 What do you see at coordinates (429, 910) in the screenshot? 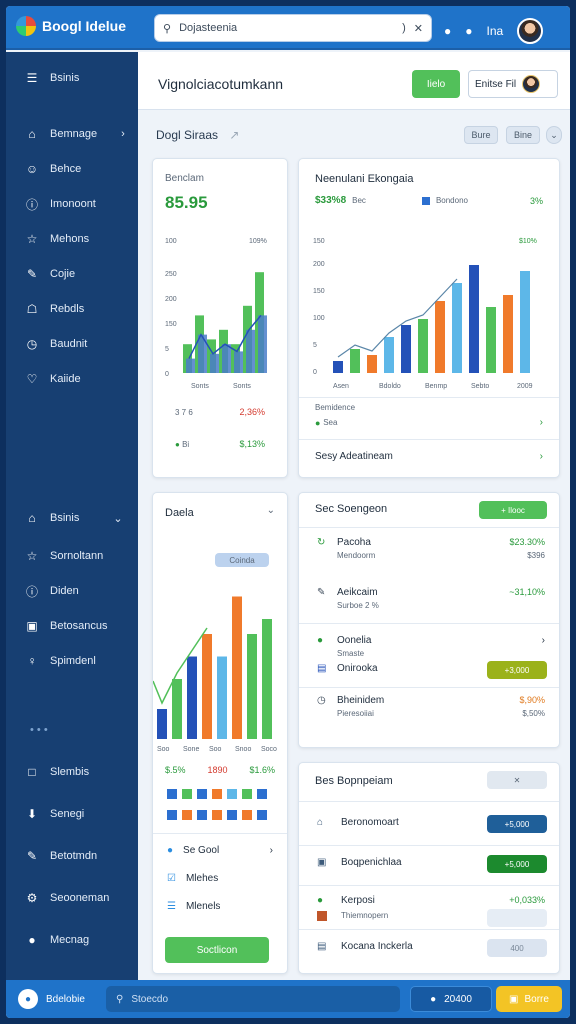
I see `action-row: ● Kerposi +0,033% Thiemnopern` at bounding box center [429, 910].